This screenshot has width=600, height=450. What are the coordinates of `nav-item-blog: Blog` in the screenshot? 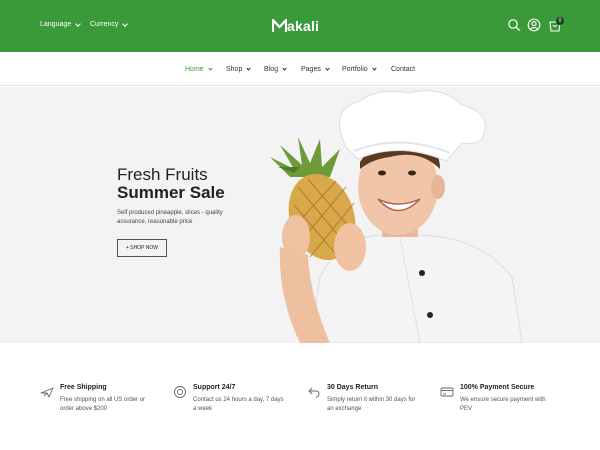 It's located at (275, 69).